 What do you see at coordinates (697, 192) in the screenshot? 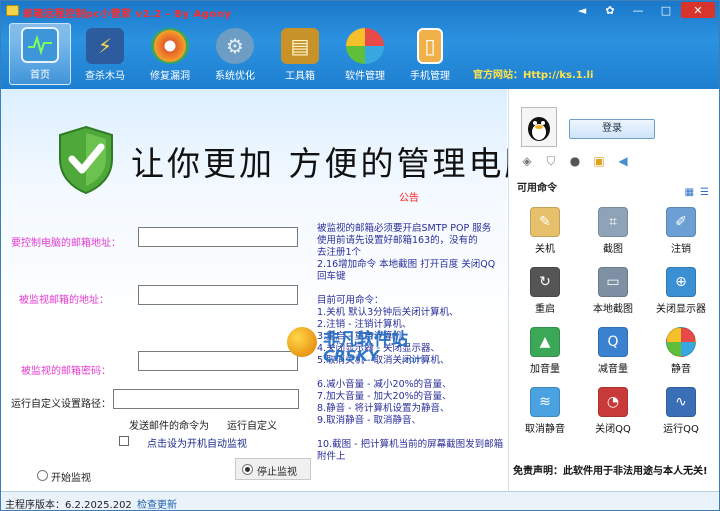
I see `view-toggle: ▦ ☰` at bounding box center [697, 192].